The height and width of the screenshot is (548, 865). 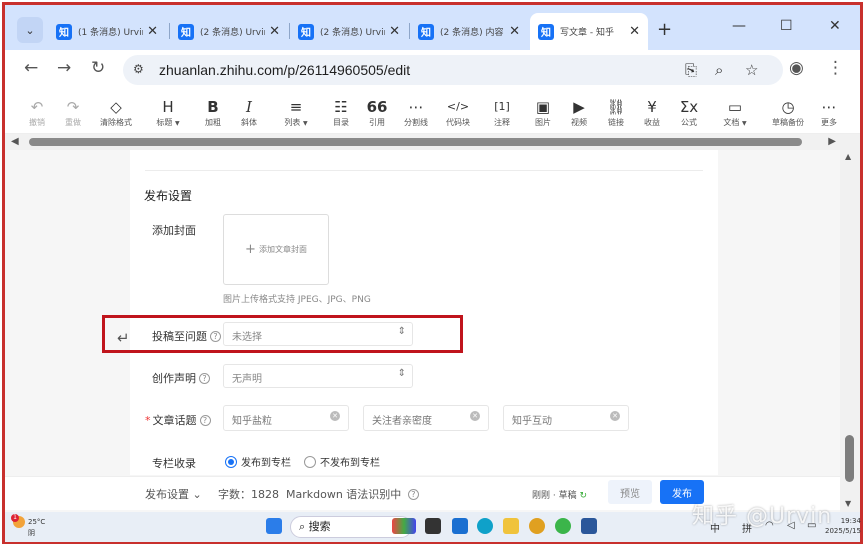 I want to click on window-close-icon: ✕, so click(x=835, y=26).